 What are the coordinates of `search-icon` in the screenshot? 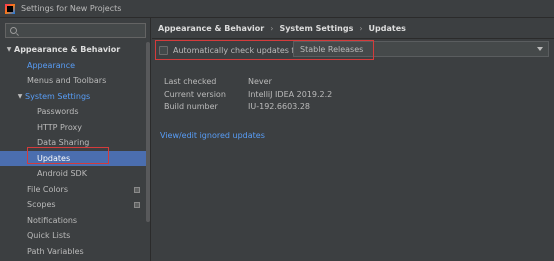 It's located at (13, 30).